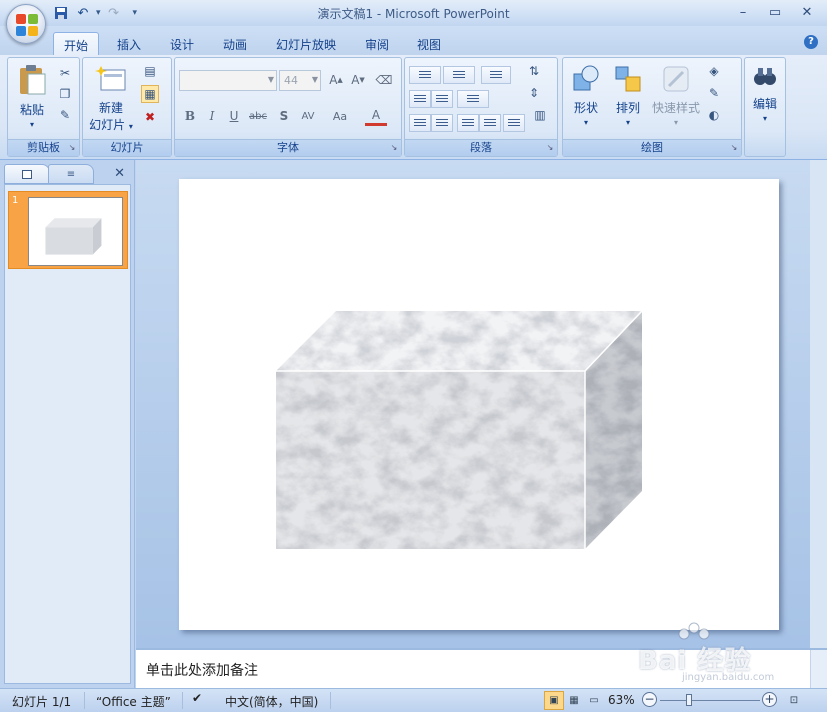  I want to click on tab-insert: 插入, so click(129, 44).